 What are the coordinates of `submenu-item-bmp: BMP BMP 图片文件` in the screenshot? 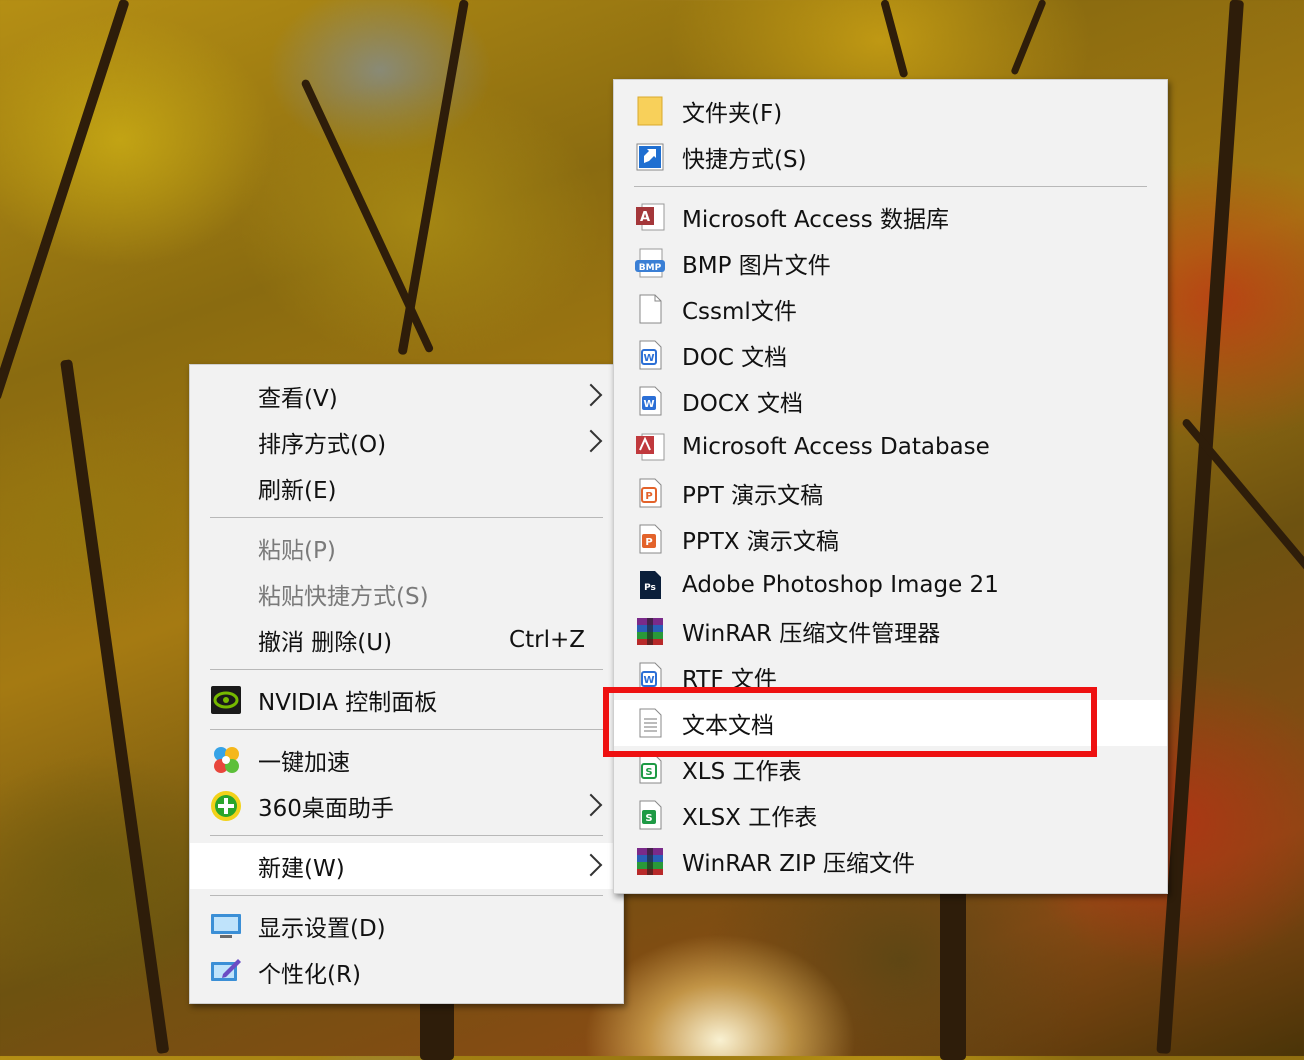 It's located at (890, 263).